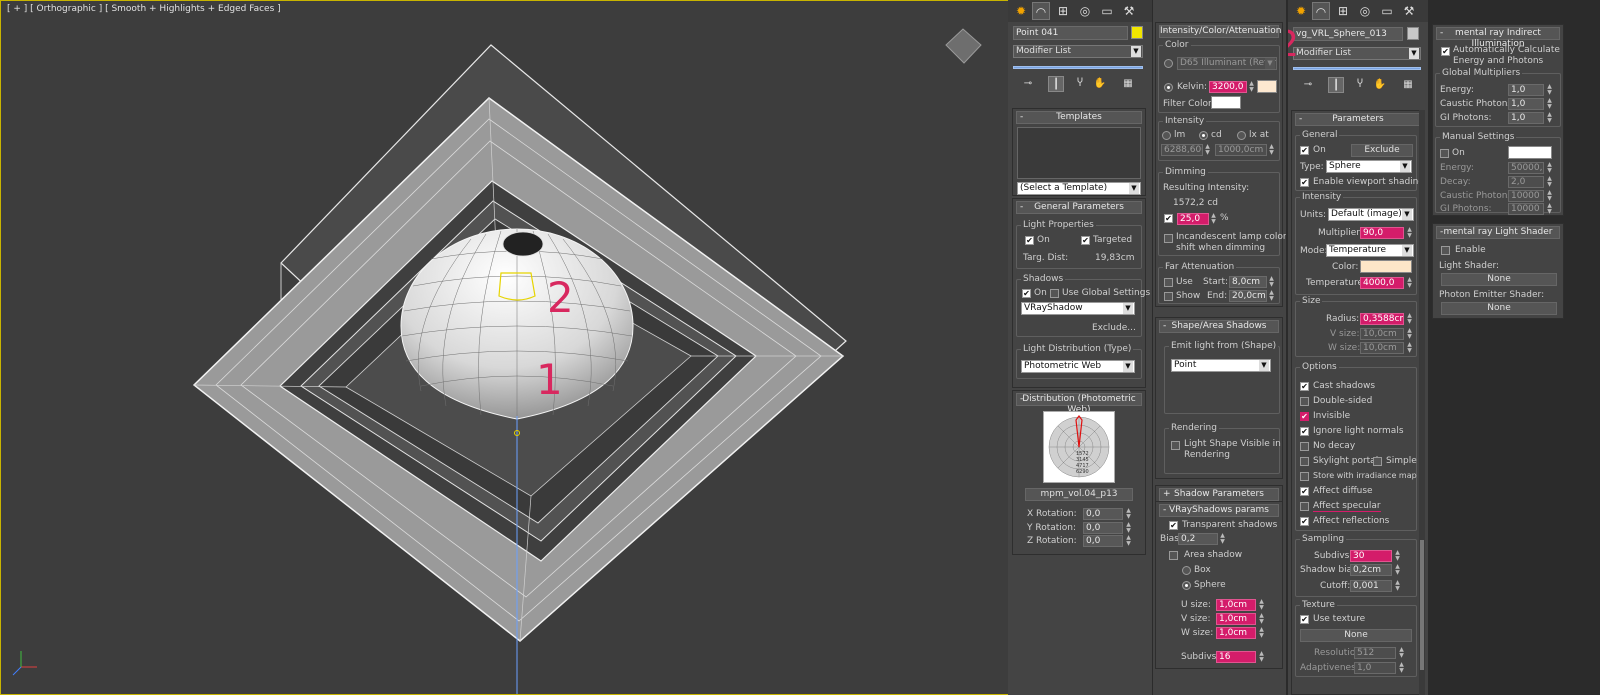 The image size is (1600, 695). Describe the element at coordinates (1397, 586) in the screenshot. I see `cutoff-spinner: ▲ ▼` at that location.